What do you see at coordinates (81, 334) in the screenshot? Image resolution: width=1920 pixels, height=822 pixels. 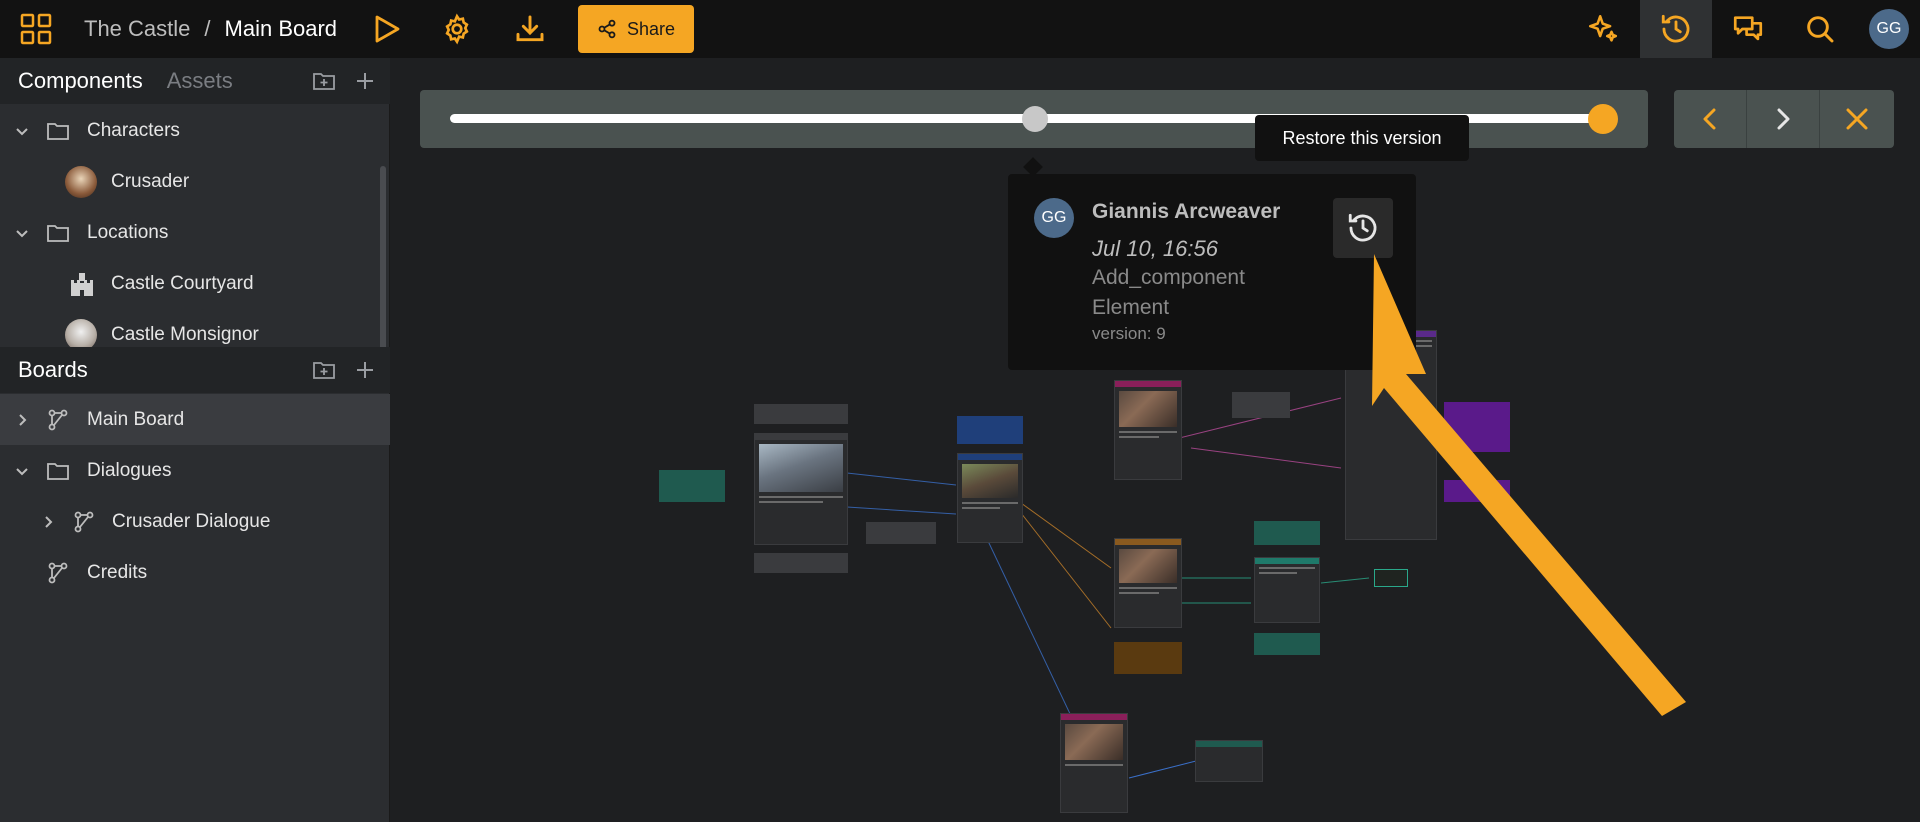 I see `monsignor-thumbnail` at bounding box center [81, 334].